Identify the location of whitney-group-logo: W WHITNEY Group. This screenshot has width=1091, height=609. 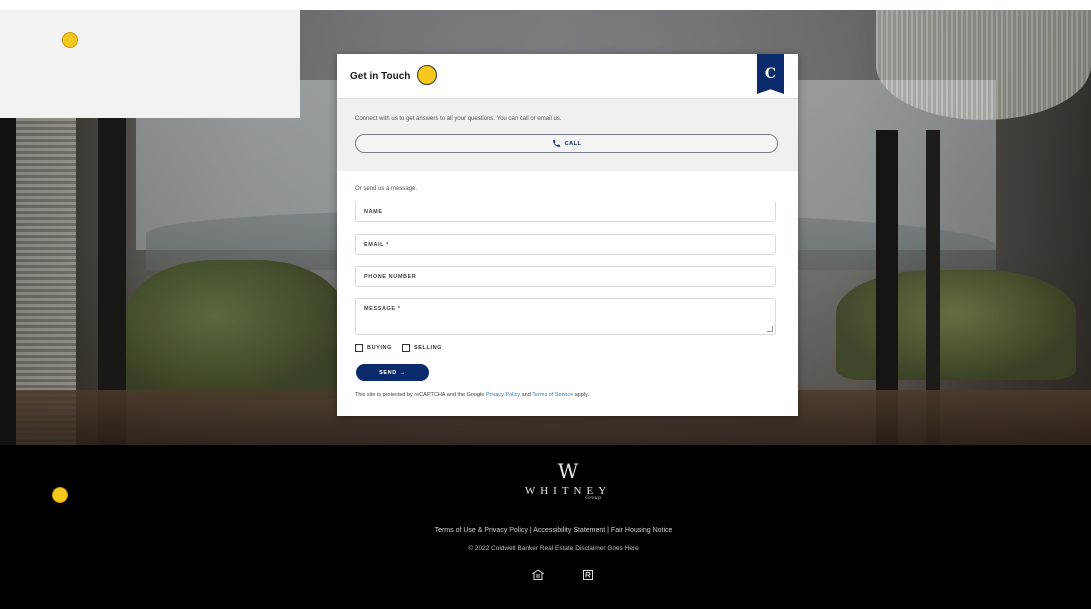
(568, 486).